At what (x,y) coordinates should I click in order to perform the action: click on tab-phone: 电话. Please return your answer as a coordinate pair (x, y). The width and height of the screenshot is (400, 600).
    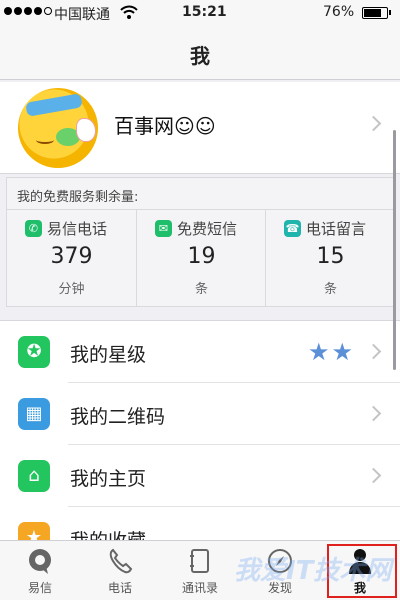
    Looking at the image, I should click on (120, 570).